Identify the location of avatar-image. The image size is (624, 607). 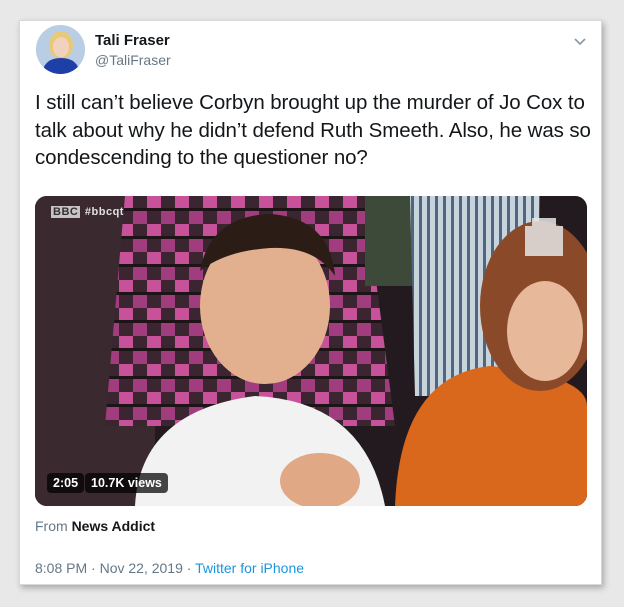
(60, 49).